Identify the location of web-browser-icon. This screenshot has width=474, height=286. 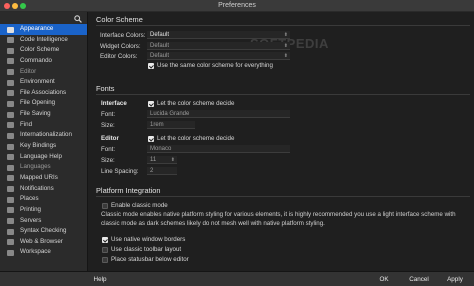
(10, 242).